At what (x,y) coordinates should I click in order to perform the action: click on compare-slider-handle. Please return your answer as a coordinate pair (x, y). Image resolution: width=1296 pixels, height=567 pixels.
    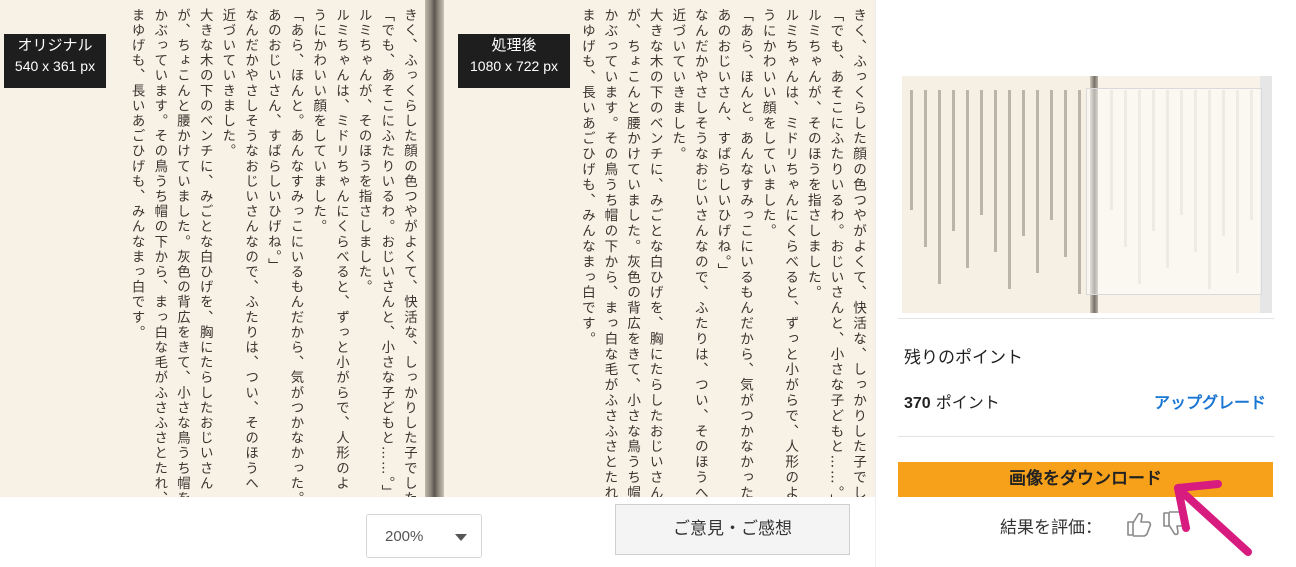
    Looking at the image, I should click on (434, 248).